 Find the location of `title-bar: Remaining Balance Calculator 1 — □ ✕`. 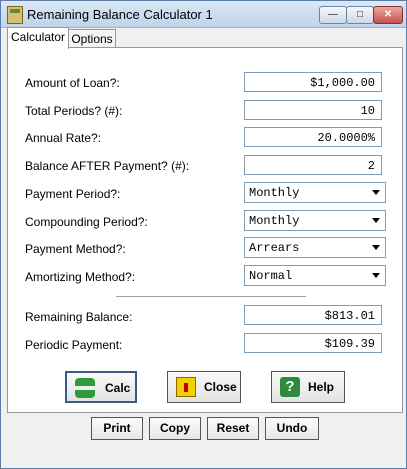

title-bar: Remaining Balance Calculator 1 — □ ✕ is located at coordinates (203, 14).